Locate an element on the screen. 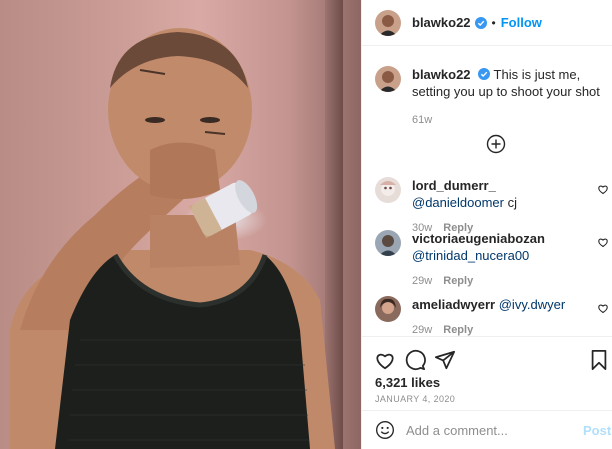  post-comment-button: Post is located at coordinates (597, 430).